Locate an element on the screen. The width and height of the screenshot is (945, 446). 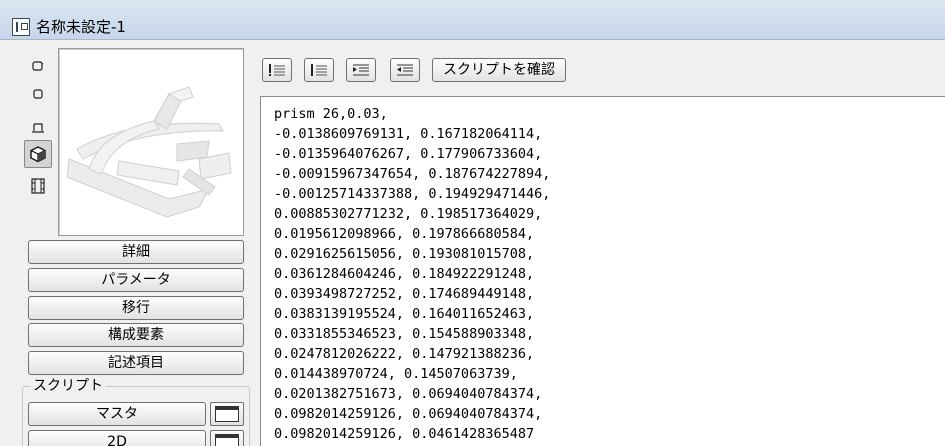
code-line: 0.0982014259126, 0.0461428365487 is located at coordinates (404, 434).